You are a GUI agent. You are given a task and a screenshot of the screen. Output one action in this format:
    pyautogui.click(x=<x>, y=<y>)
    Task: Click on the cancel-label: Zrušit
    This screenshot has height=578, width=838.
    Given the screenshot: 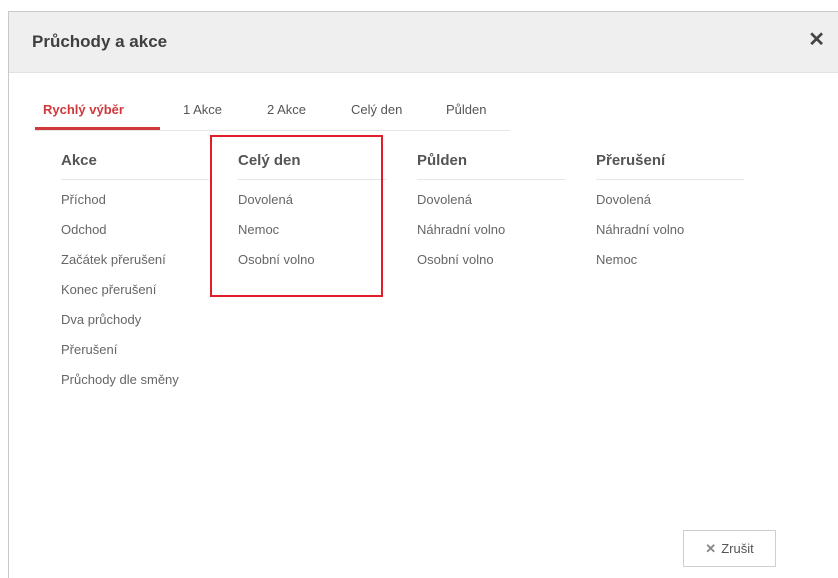 What is the action you would take?
    pyautogui.click(x=737, y=548)
    